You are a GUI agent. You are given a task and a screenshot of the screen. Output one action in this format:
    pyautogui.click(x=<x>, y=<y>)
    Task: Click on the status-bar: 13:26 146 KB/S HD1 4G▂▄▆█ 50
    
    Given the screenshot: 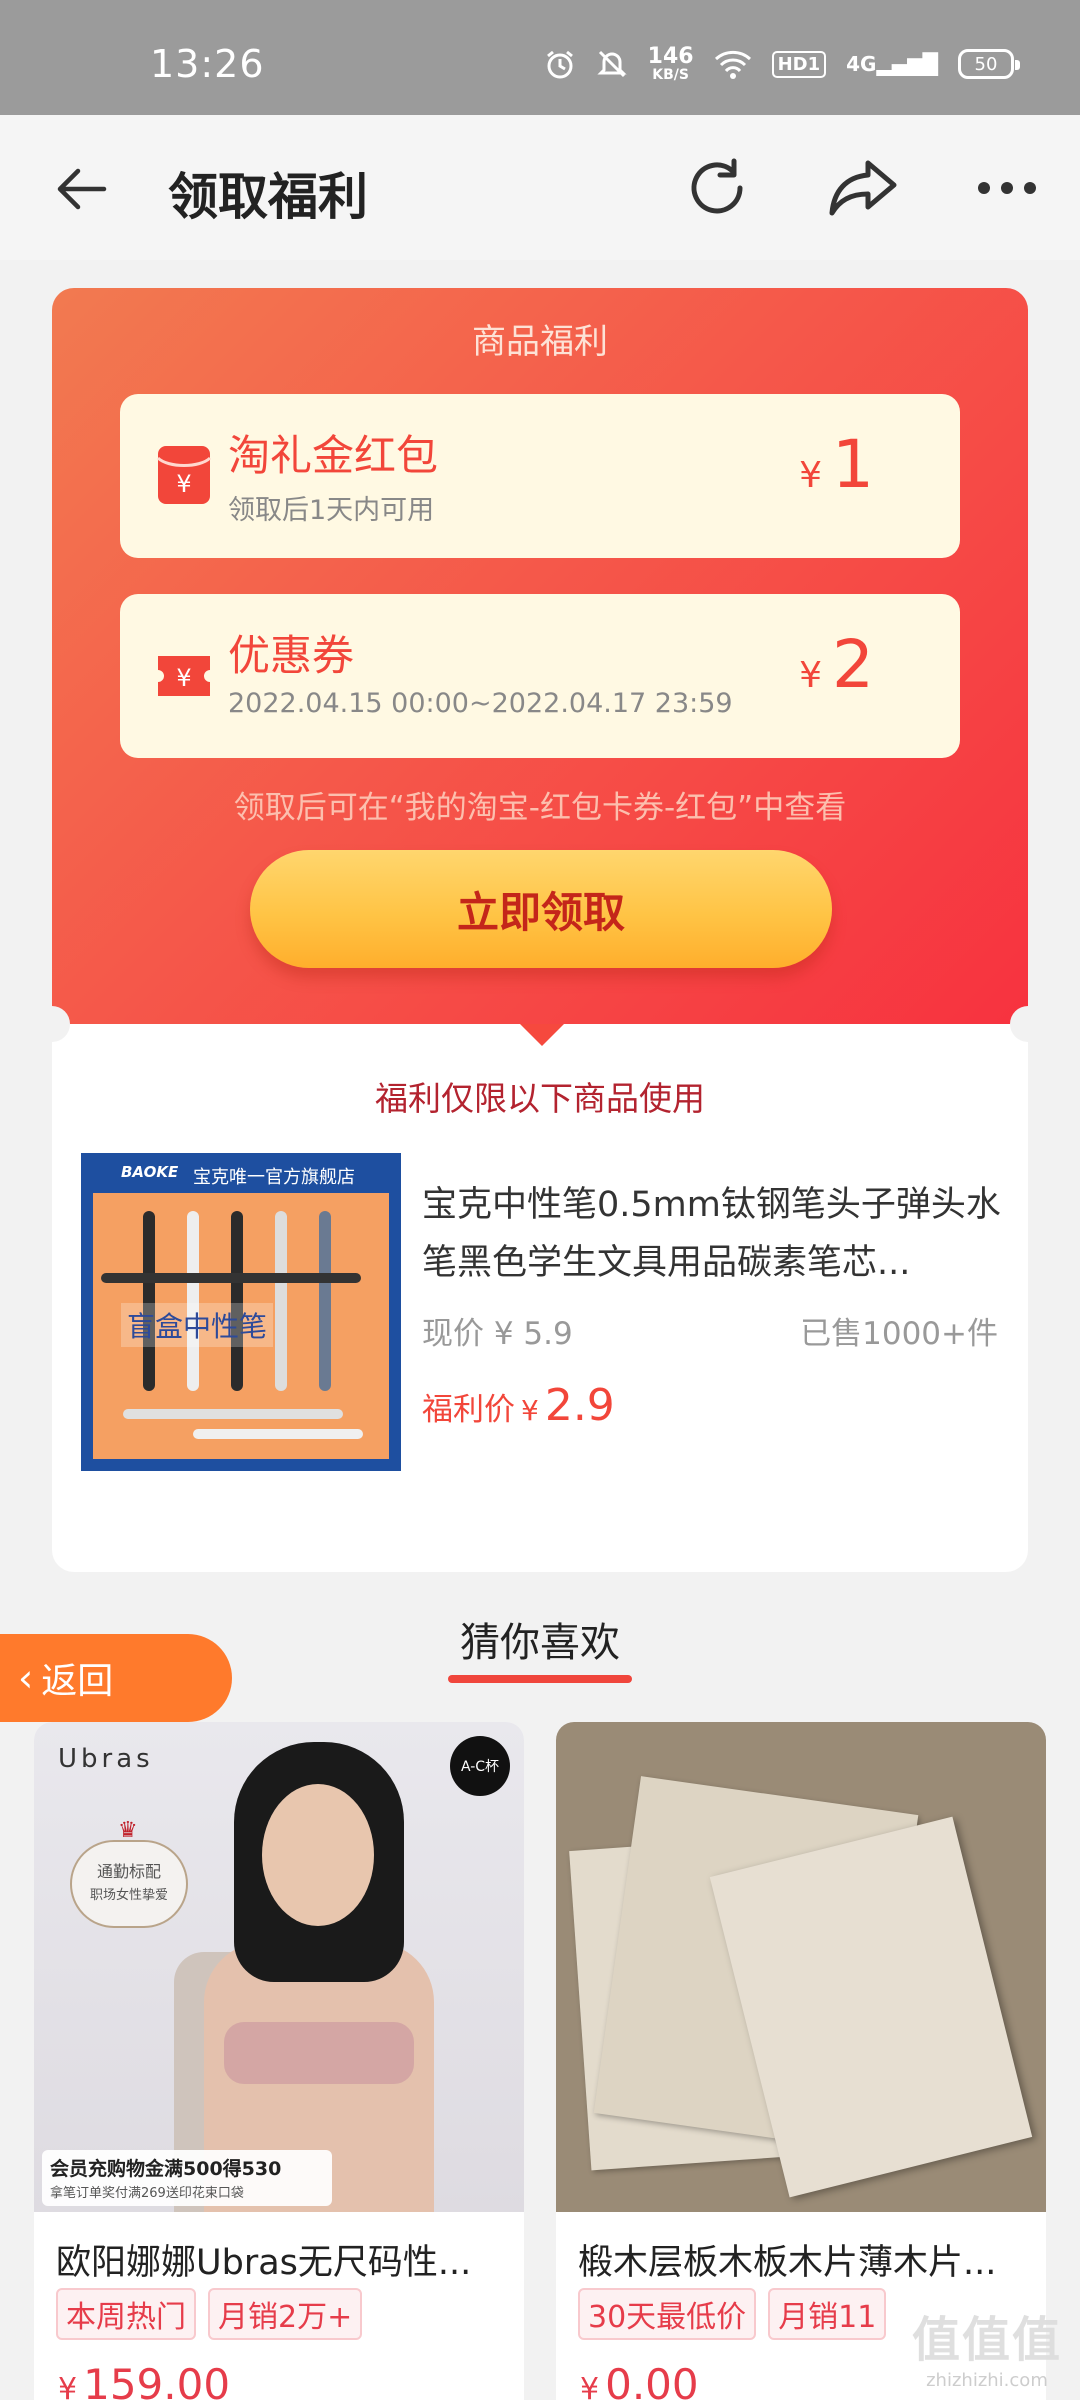 What is the action you would take?
    pyautogui.click(x=540, y=57)
    